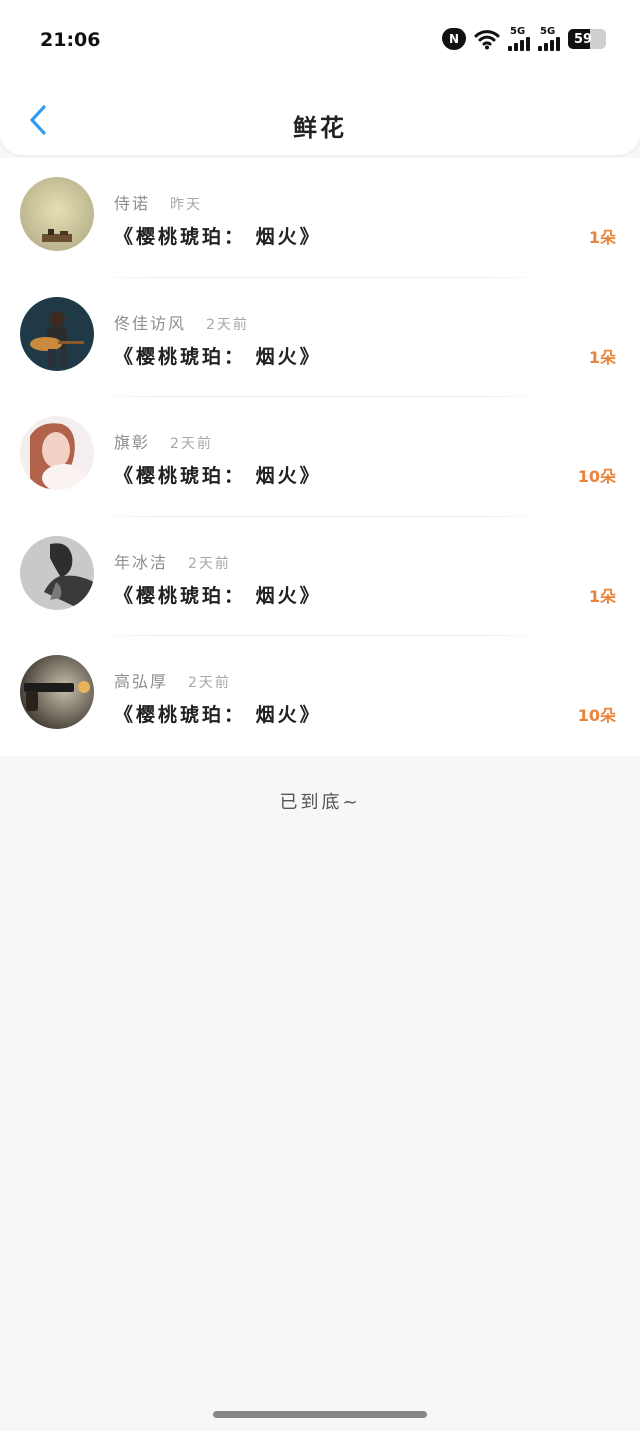 The height and width of the screenshot is (1431, 640). What do you see at coordinates (320, 577) in the screenshot?
I see `list-item: 年冰洁 2天前 《樱桃琥珀： 烟火》 1朵` at bounding box center [320, 577].